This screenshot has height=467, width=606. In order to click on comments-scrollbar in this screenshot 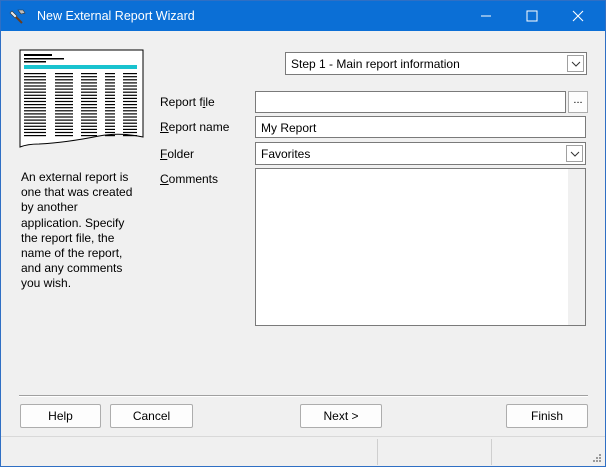, I will do `click(576, 247)`.